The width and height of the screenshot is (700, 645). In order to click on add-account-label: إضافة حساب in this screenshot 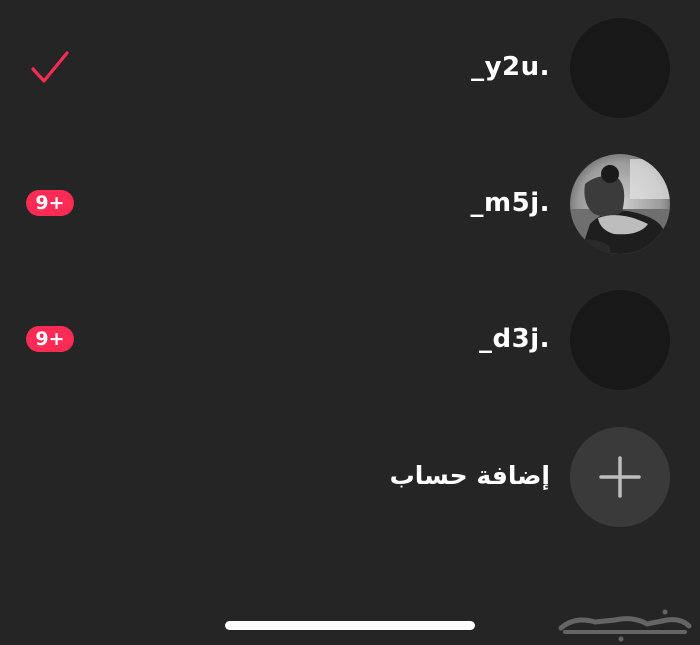, I will do `click(469, 475)`.